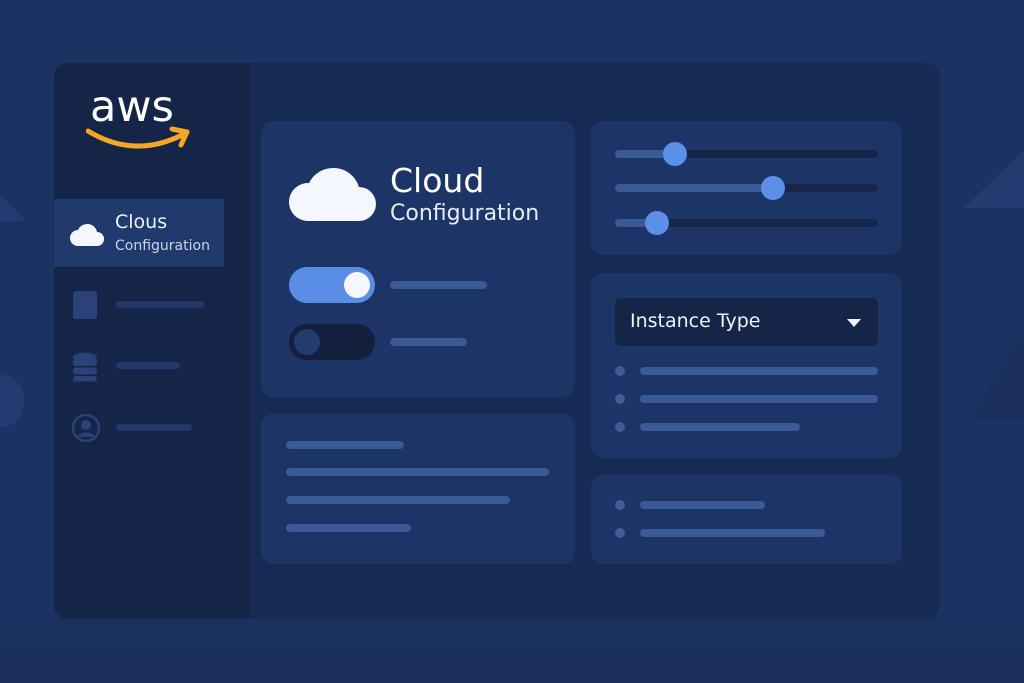 This screenshot has height=683, width=1024. What do you see at coordinates (86, 428) in the screenshot?
I see `user-icon` at bounding box center [86, 428].